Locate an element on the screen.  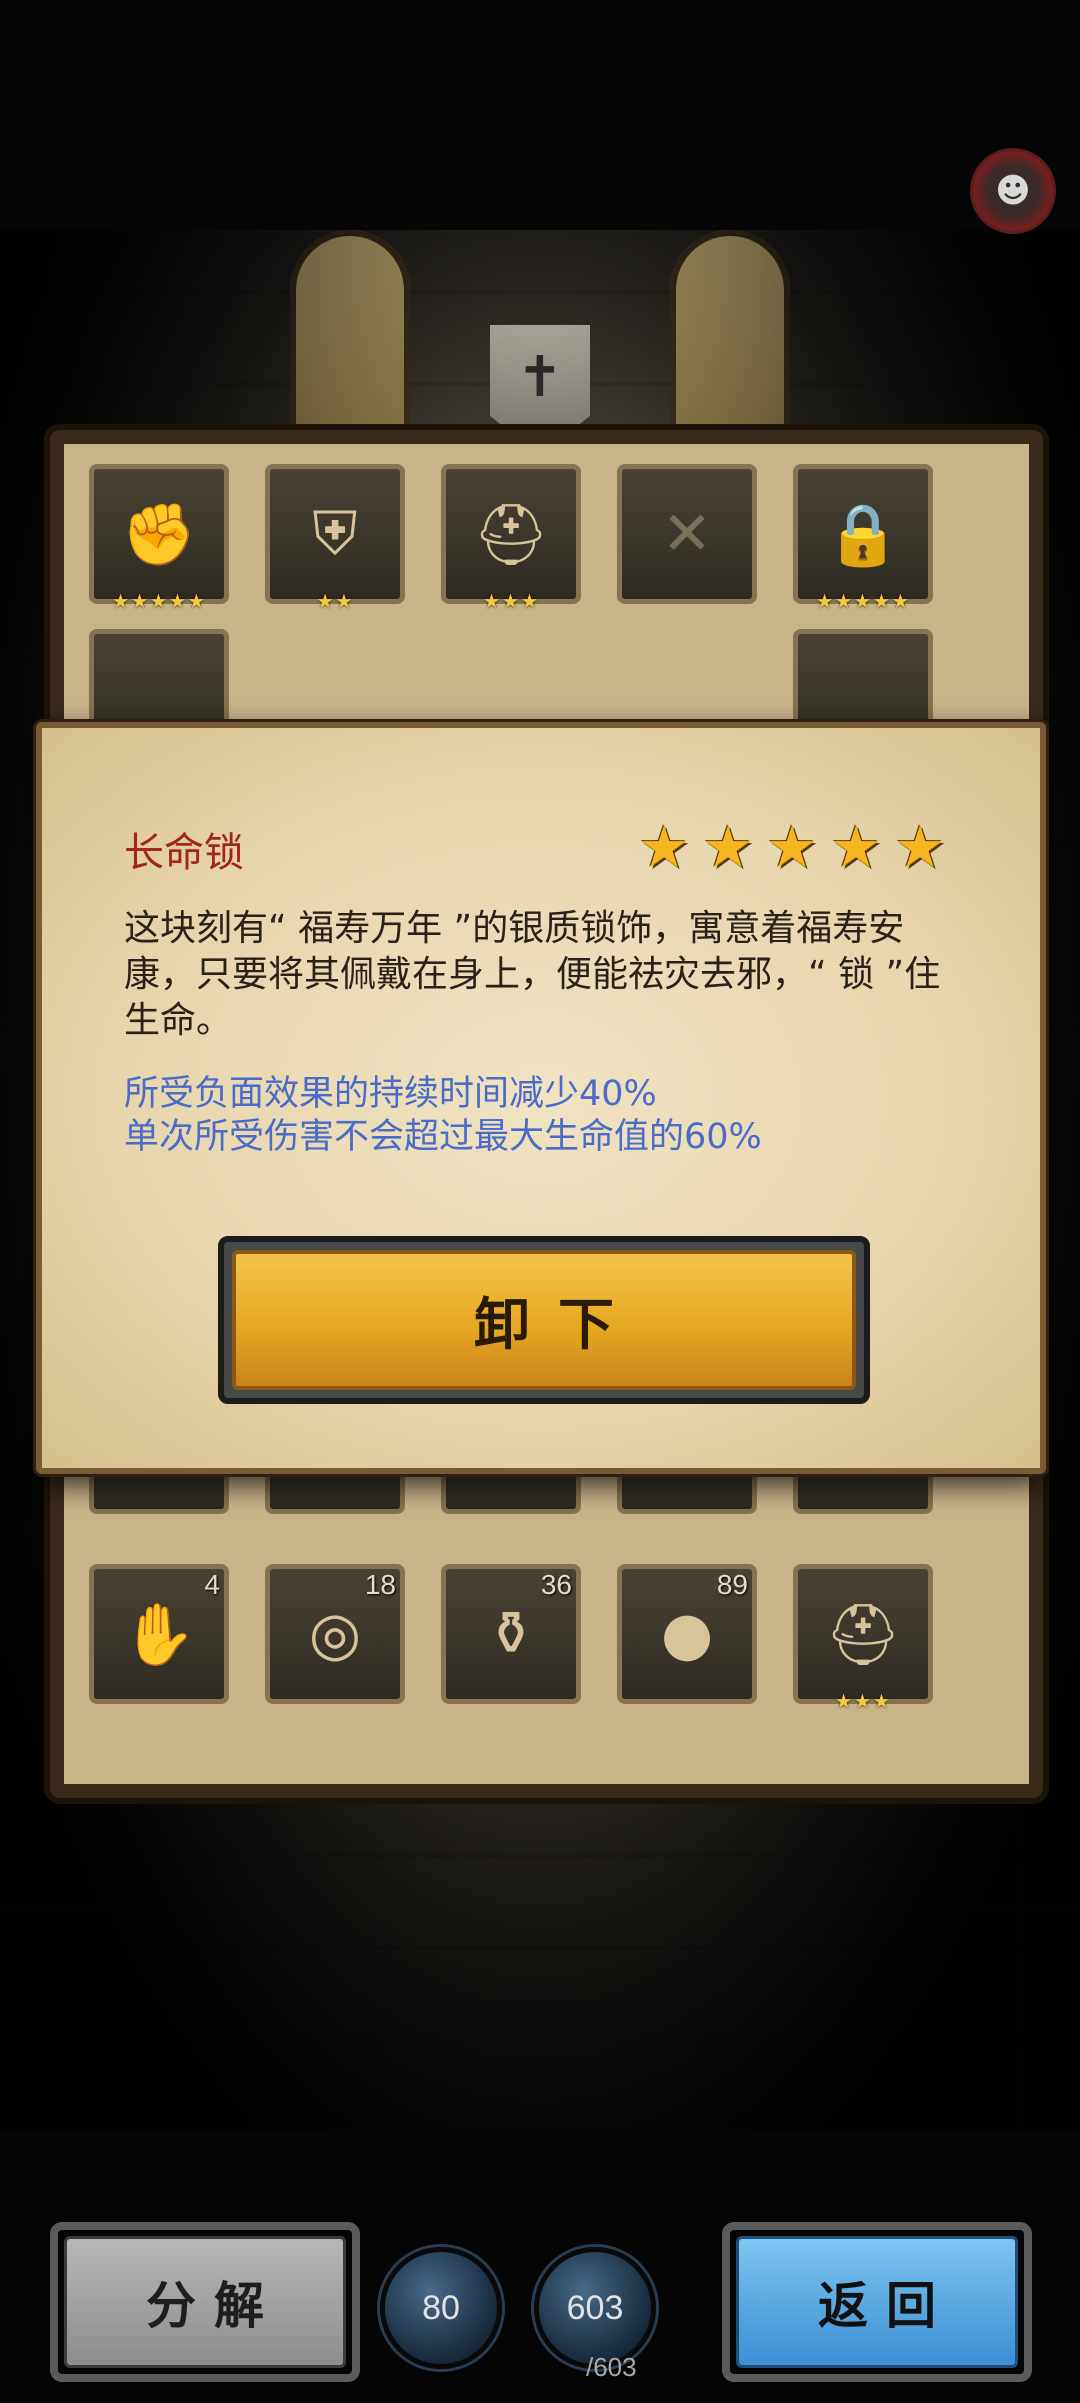
nut-icon: ● is located at coordinates (687, 1634).